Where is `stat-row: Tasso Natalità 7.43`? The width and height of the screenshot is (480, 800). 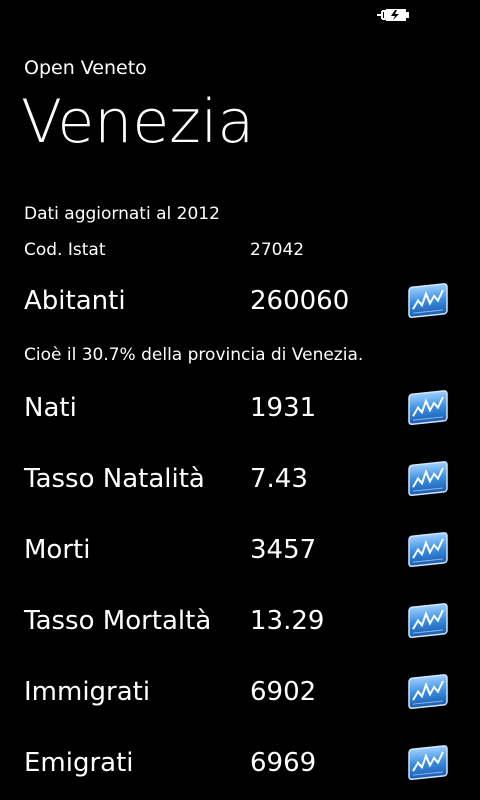 stat-row: Tasso Natalità 7.43 is located at coordinates (240, 479).